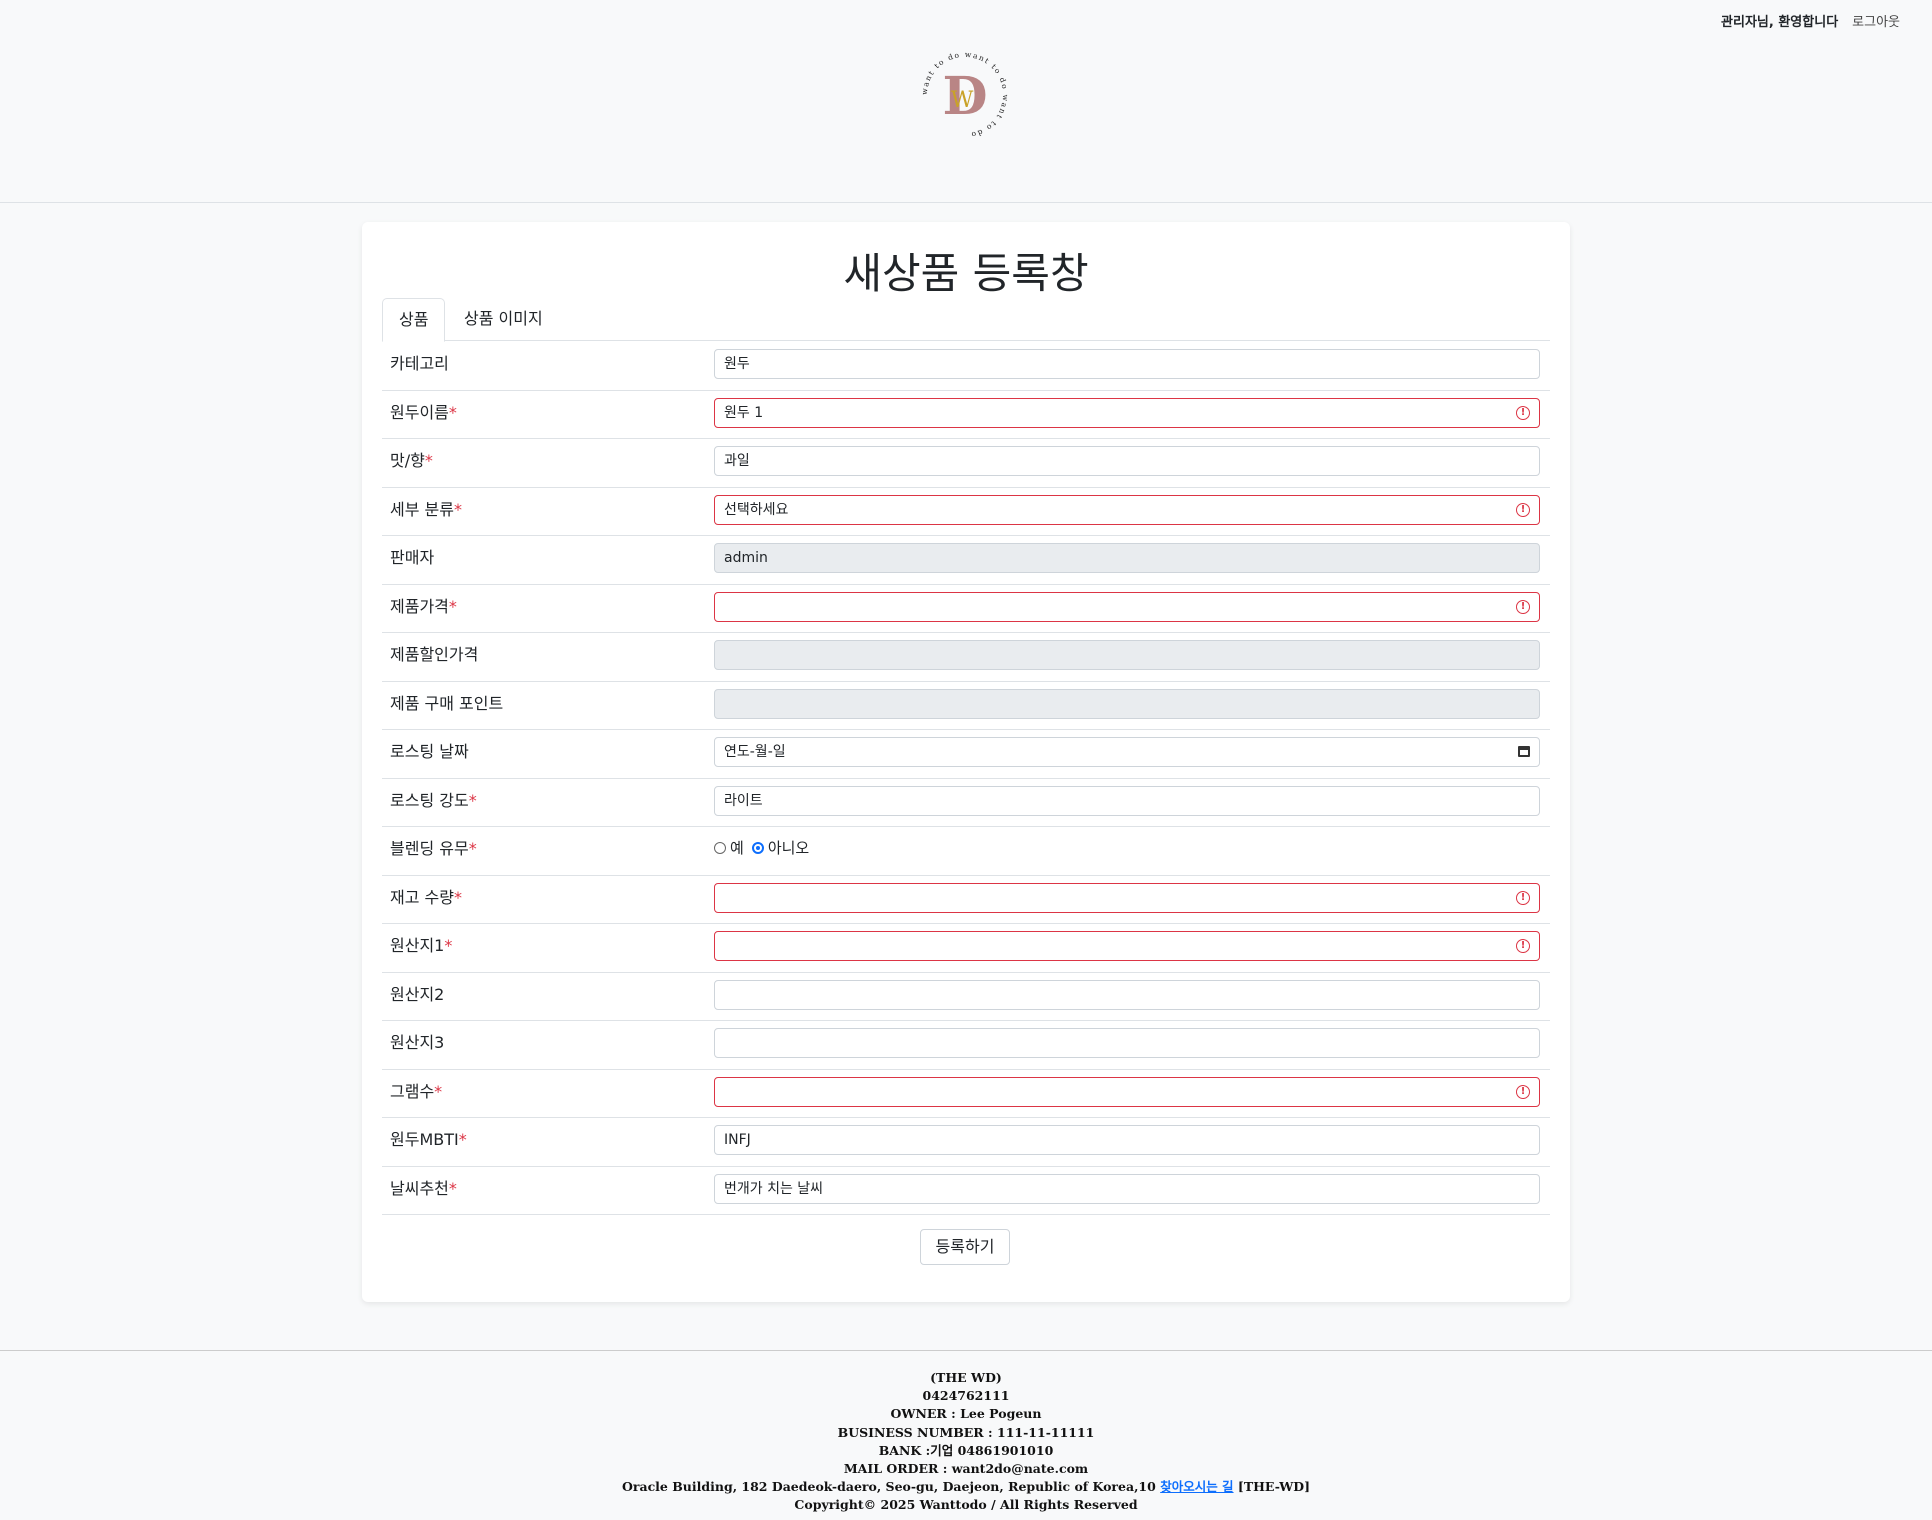  I want to click on form-row-price: 제품가격* !, so click(966, 609).